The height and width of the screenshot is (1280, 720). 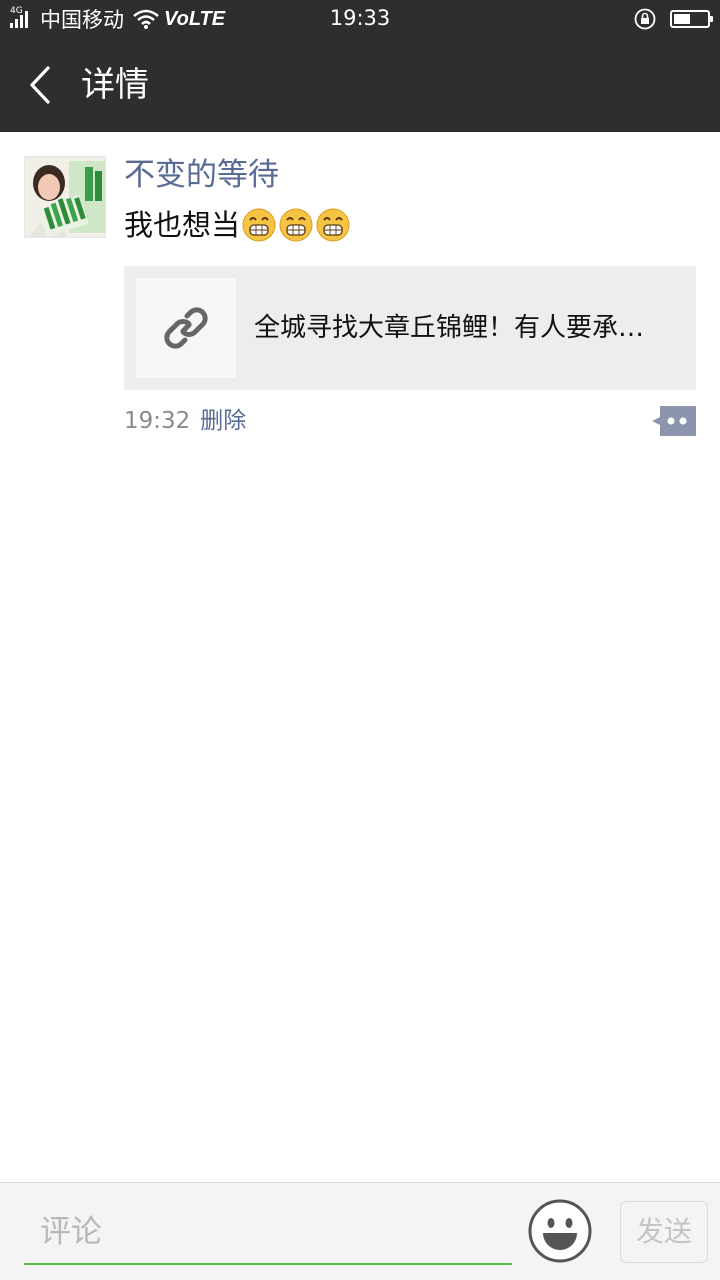 What do you see at coordinates (268, 1233) in the screenshot?
I see `comment-input` at bounding box center [268, 1233].